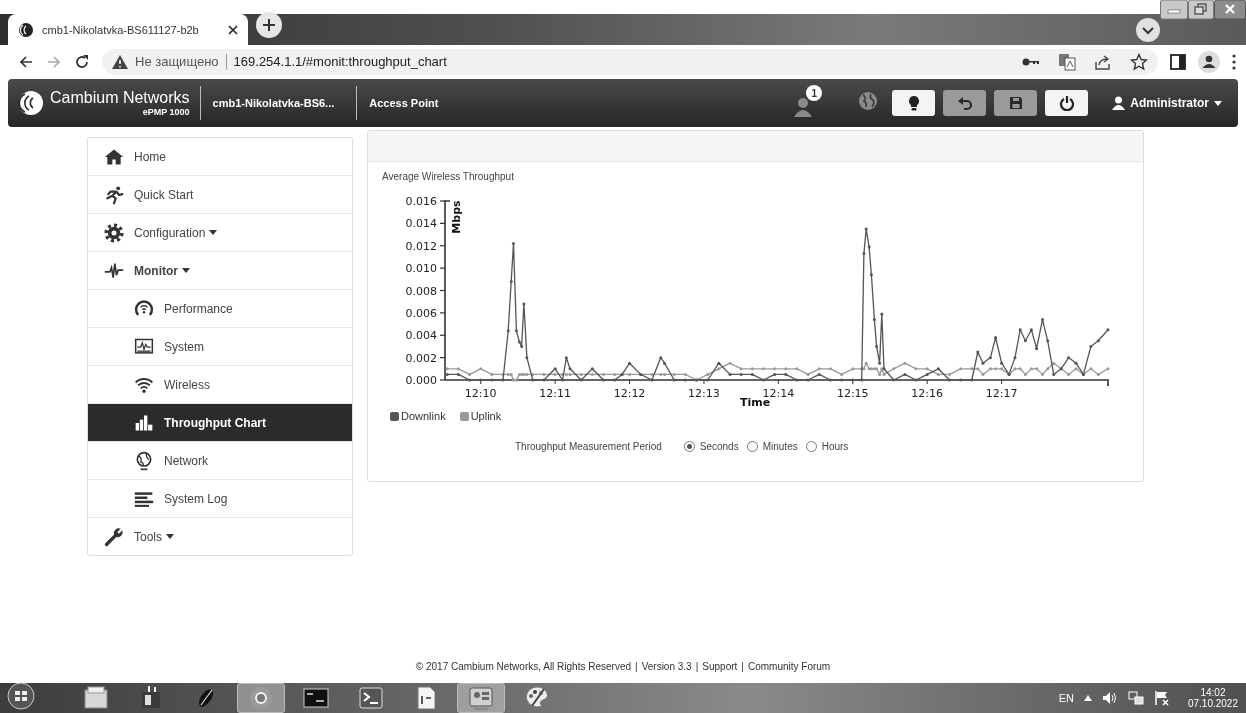  I want to click on control-panel-icon, so click(481, 698).